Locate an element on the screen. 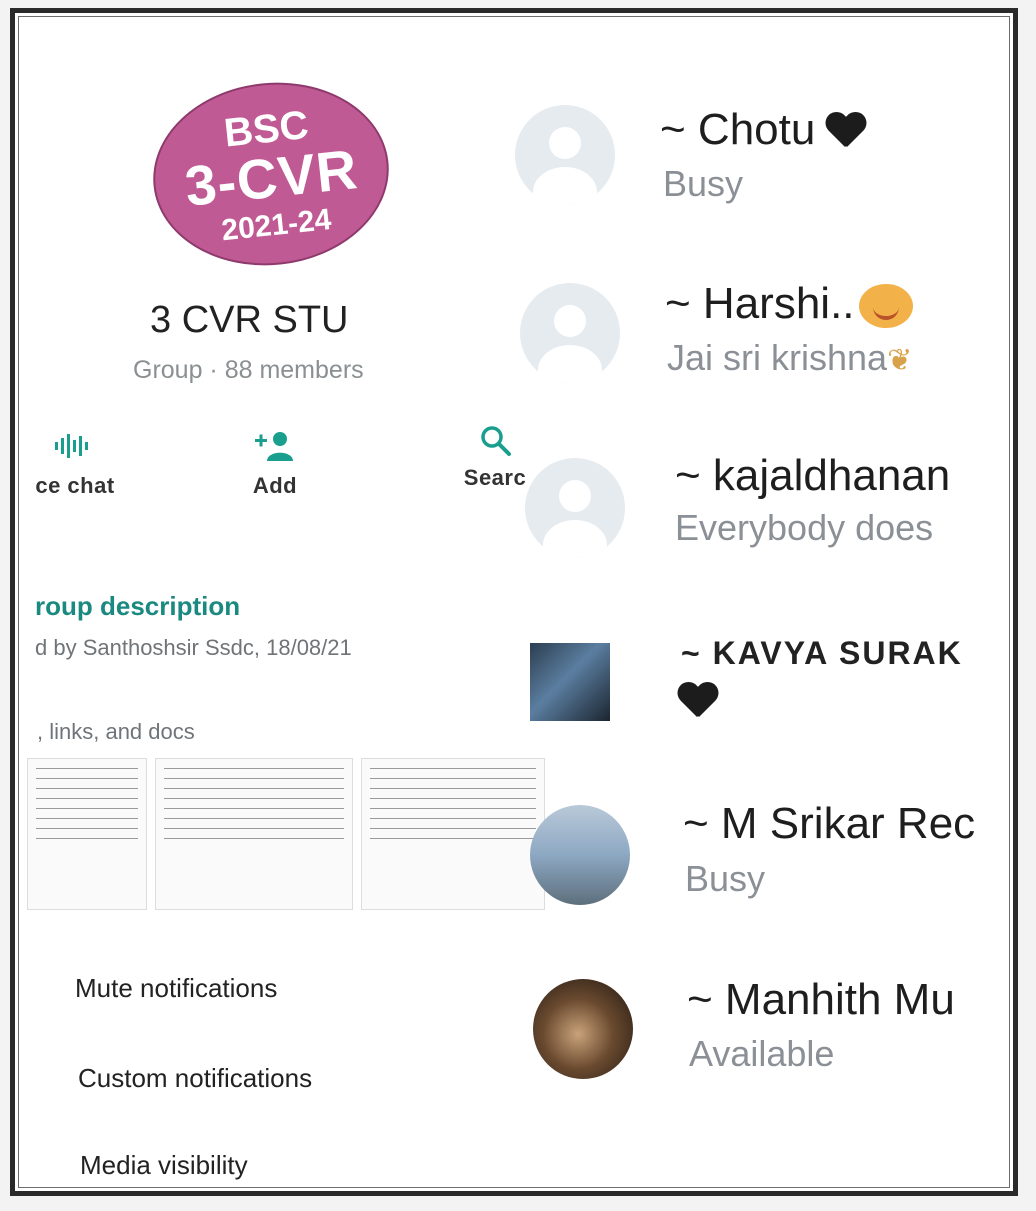  group-name: 3 CVR STU is located at coordinates (249, 320).